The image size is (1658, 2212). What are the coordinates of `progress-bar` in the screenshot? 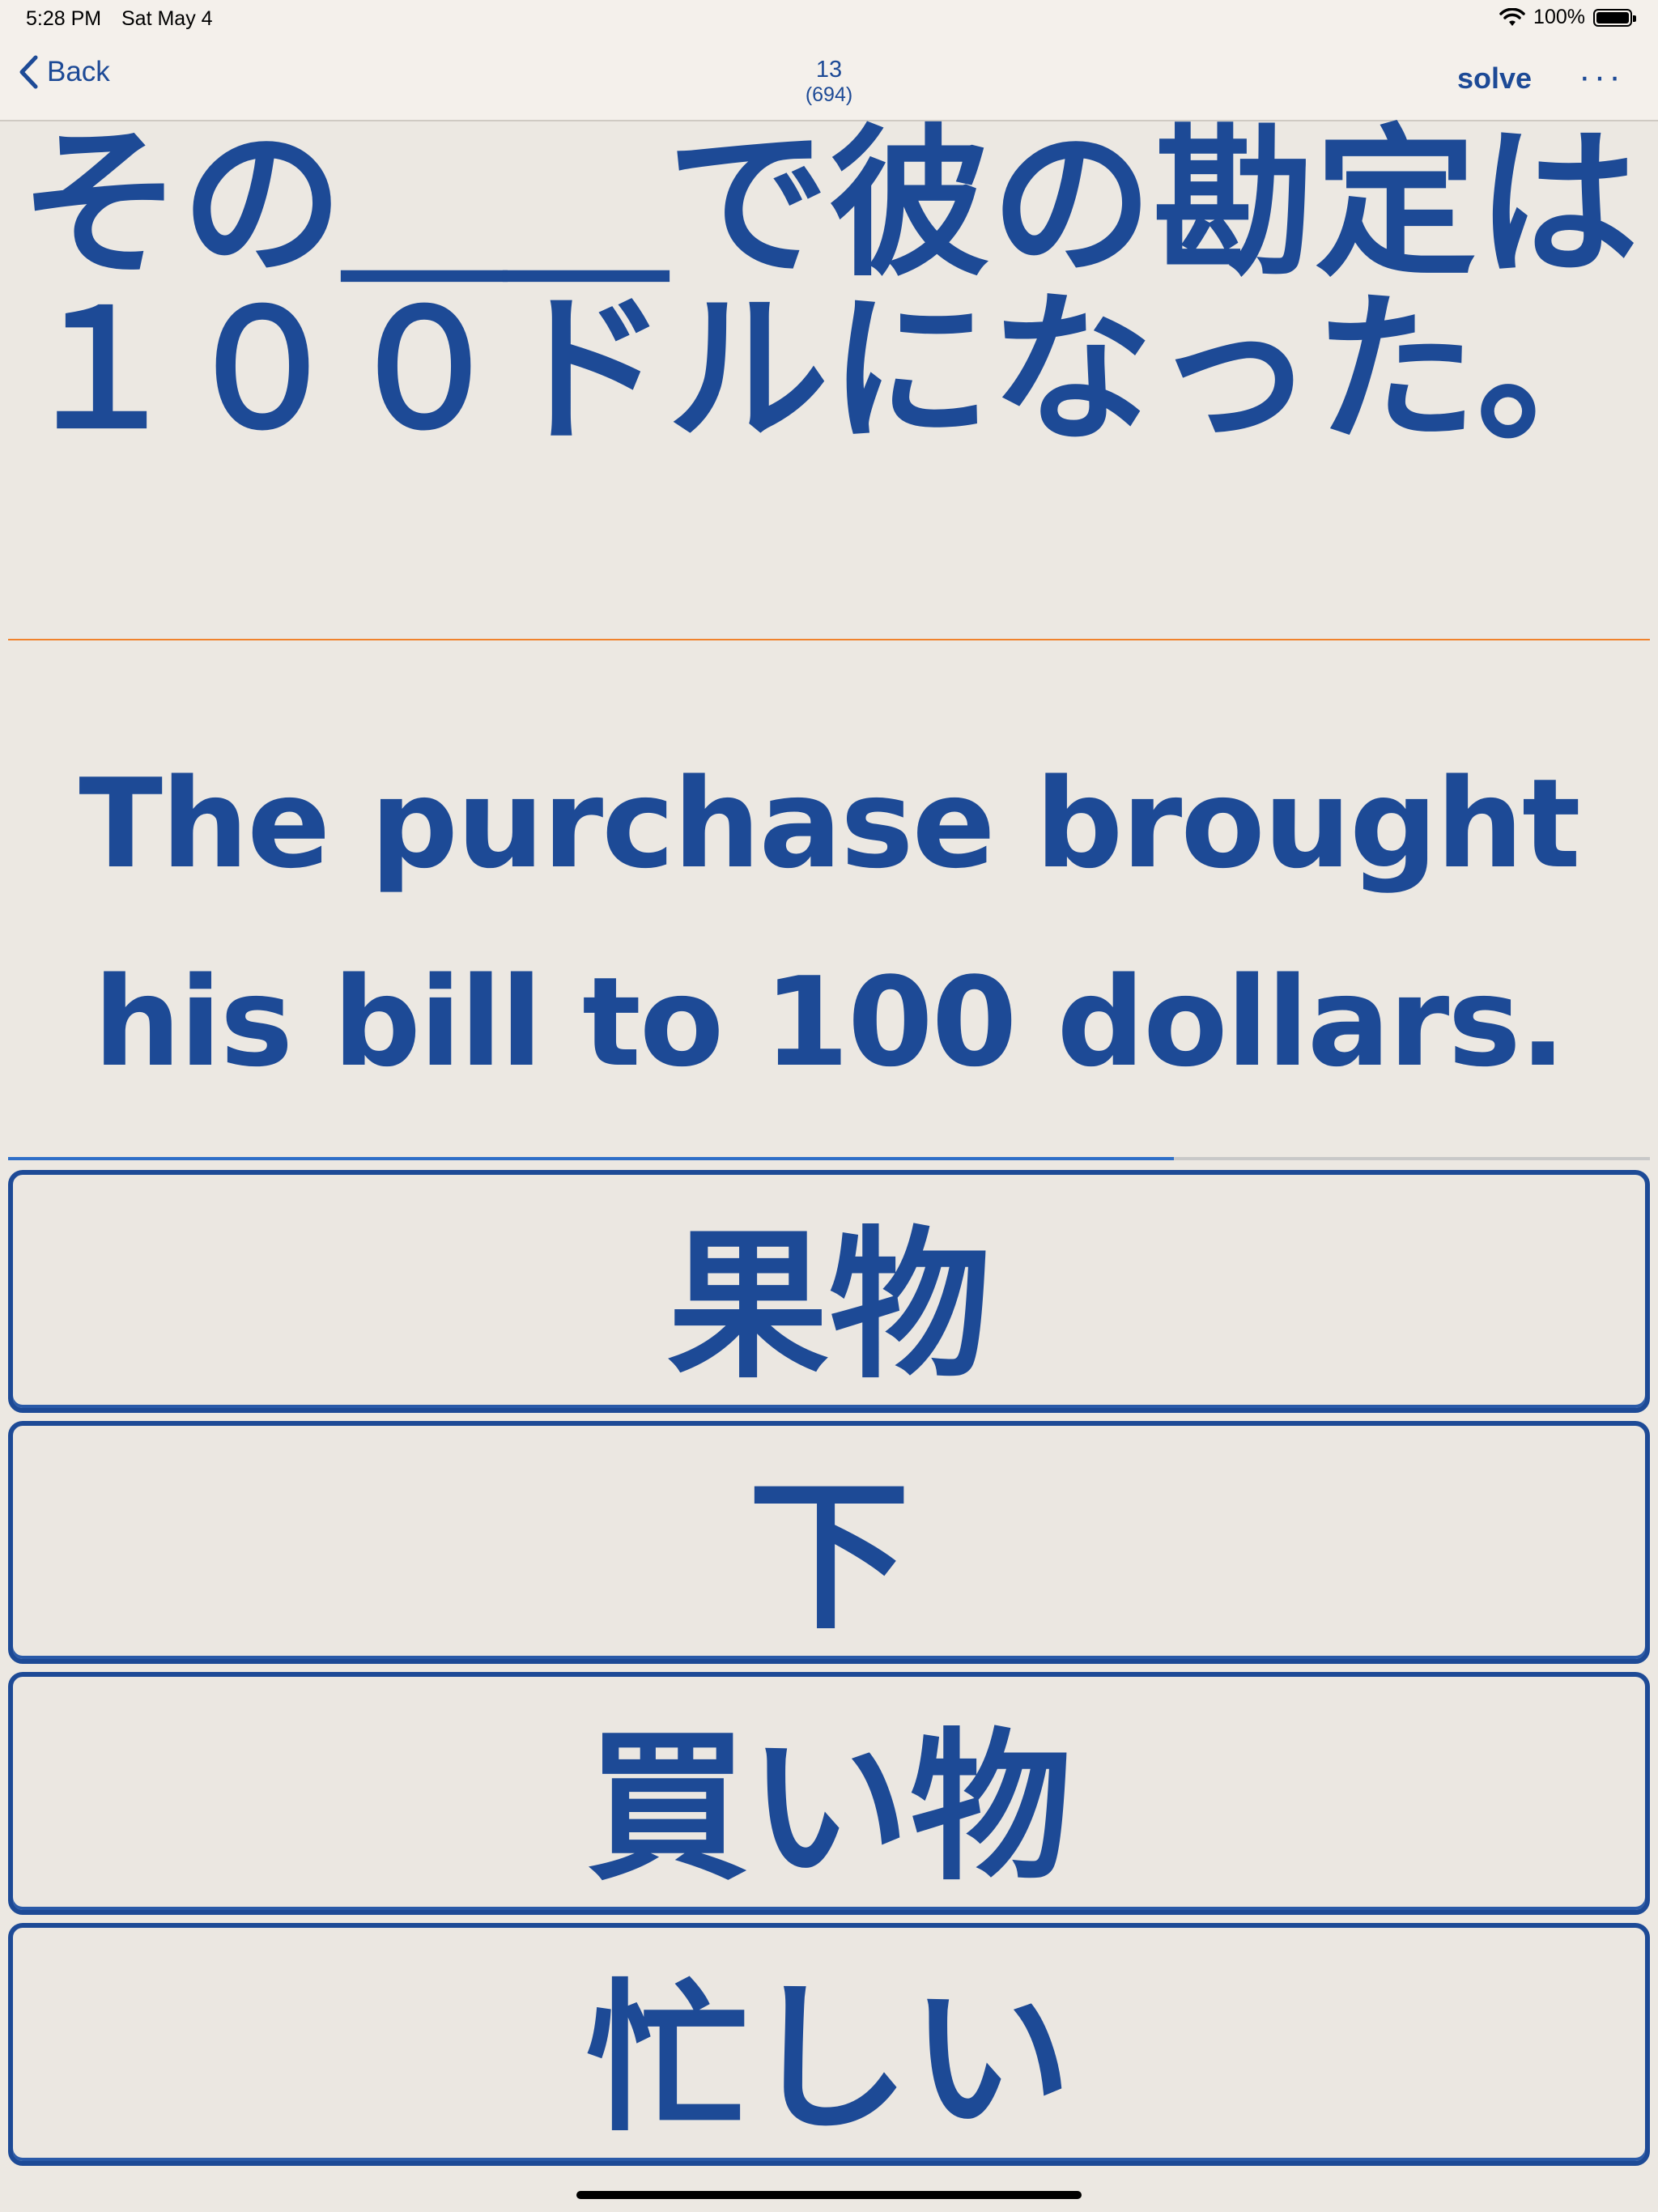 It's located at (829, 1159).